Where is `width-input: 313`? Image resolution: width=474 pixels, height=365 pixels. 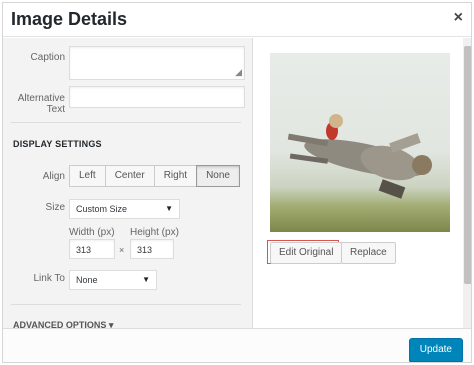
width-input: 313 is located at coordinates (92, 249).